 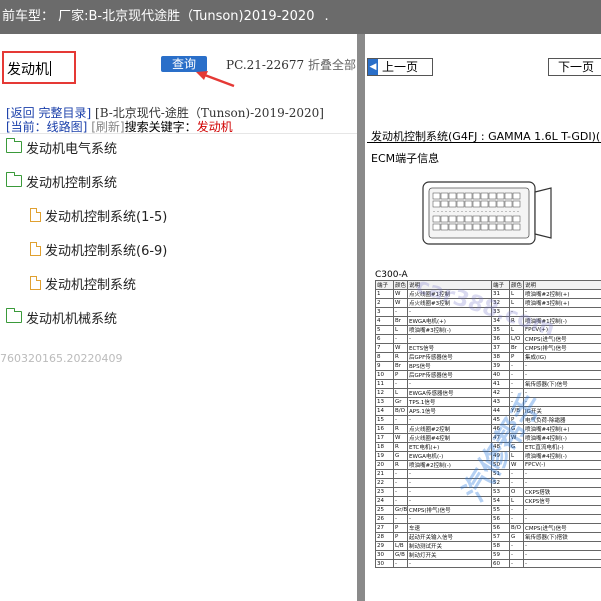 I want to click on table-cell: 31, so click(x=500, y=294).